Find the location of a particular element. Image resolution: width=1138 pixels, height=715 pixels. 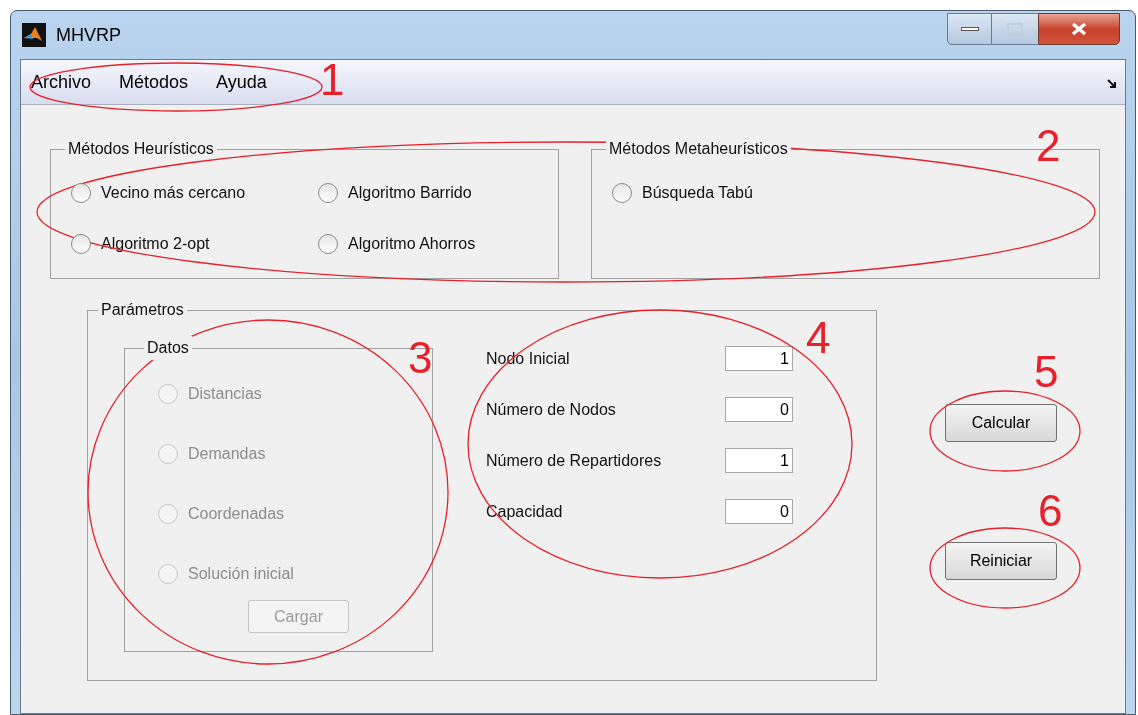

radio-label: Vecino más cercano is located at coordinates (173, 193).